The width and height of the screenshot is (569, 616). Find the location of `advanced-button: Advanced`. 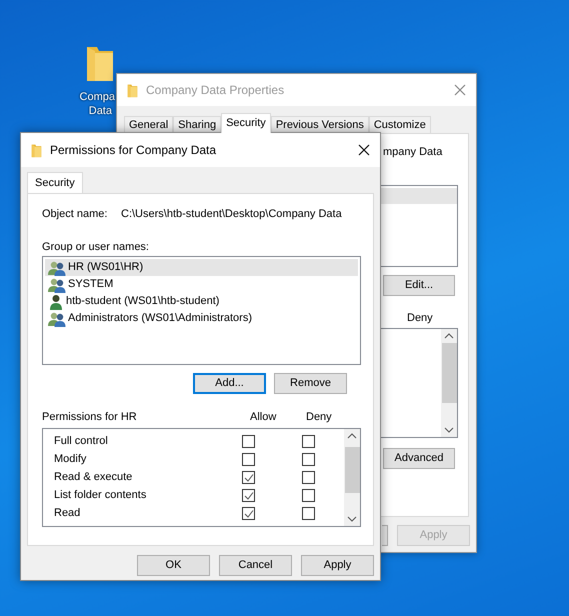

advanced-button: Advanced is located at coordinates (419, 458).